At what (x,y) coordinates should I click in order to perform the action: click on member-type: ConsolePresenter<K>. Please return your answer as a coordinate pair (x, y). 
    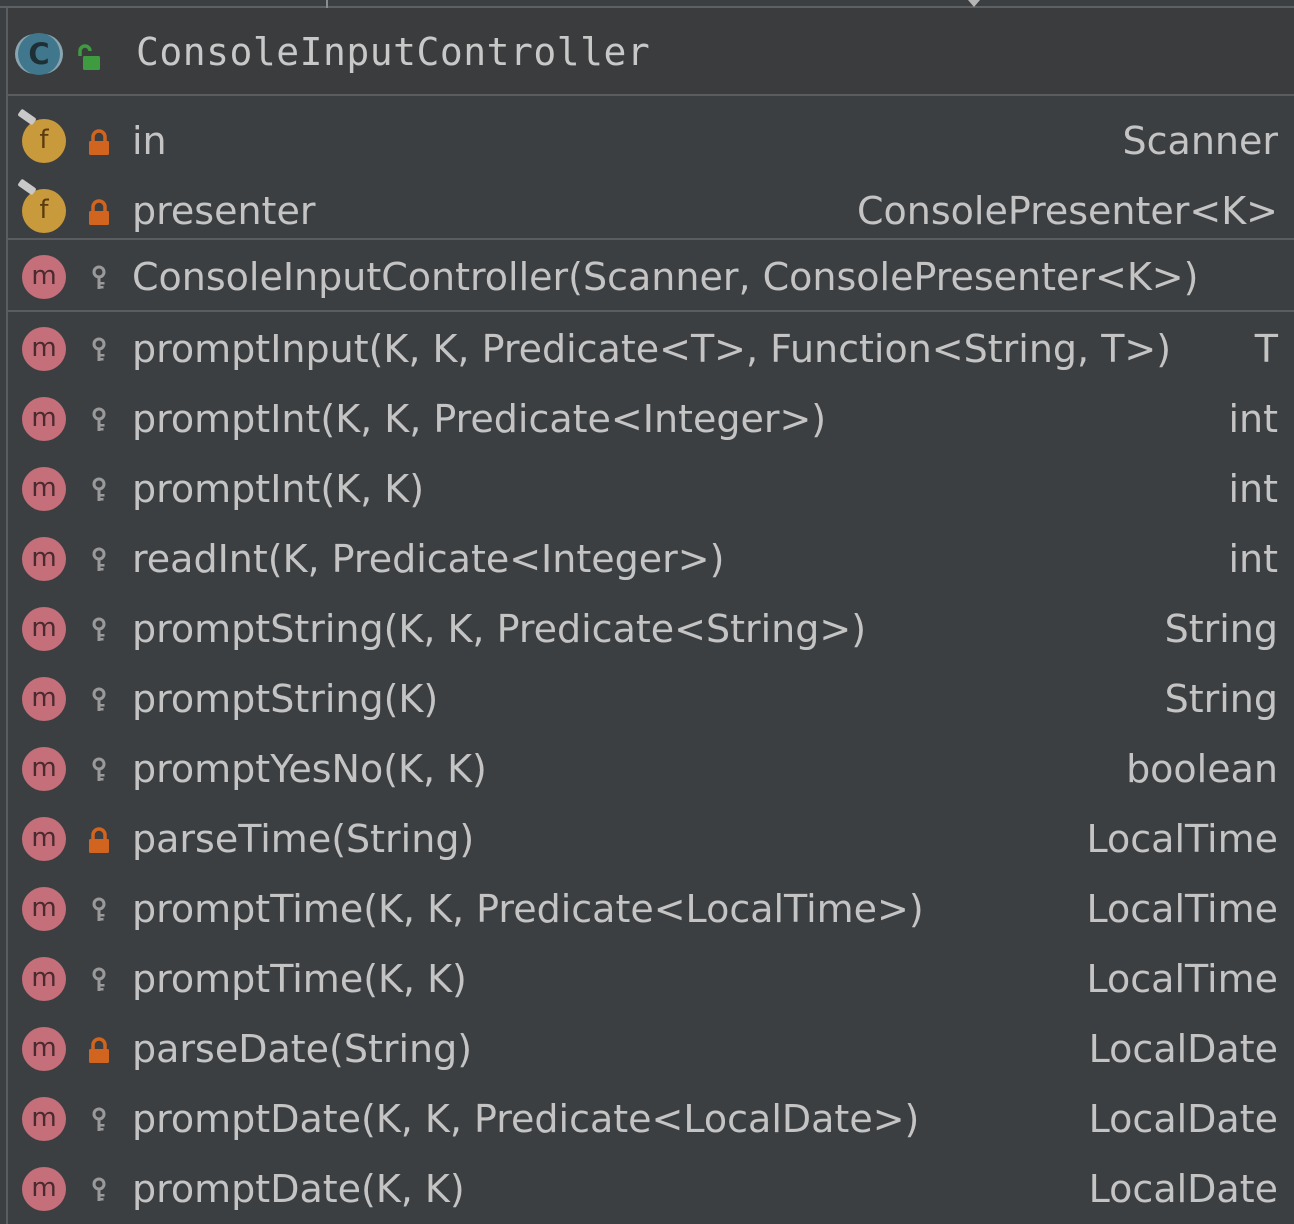
    Looking at the image, I should click on (1067, 211).